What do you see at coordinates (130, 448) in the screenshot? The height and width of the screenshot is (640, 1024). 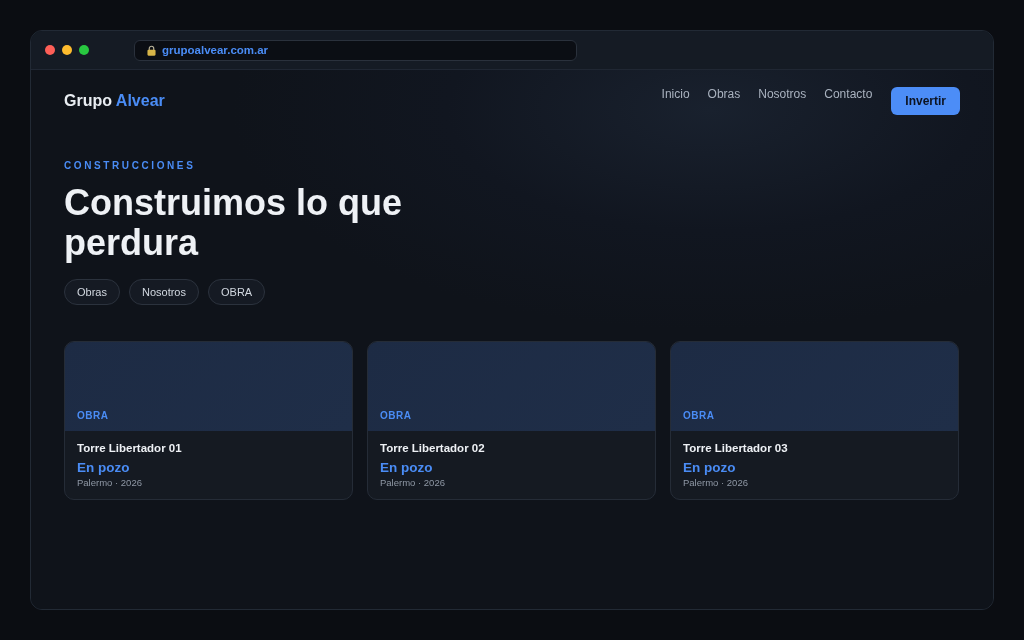 I see `card-title: Torre Libertador 01` at bounding box center [130, 448].